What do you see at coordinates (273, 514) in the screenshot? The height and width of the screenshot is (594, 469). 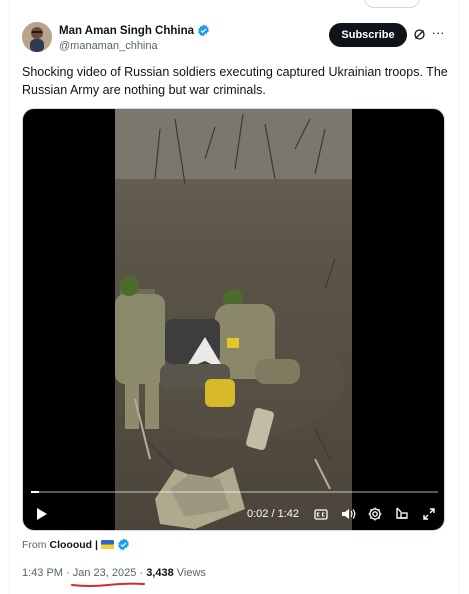 I see `video-time: 0:02 / 1:42` at bounding box center [273, 514].